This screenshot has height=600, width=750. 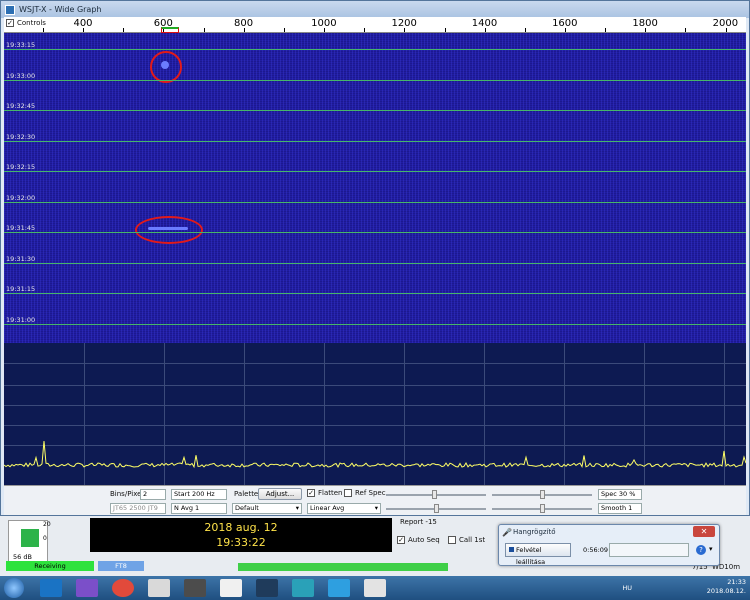 I want to click on tx-progress-bar, so click(x=343, y=567).